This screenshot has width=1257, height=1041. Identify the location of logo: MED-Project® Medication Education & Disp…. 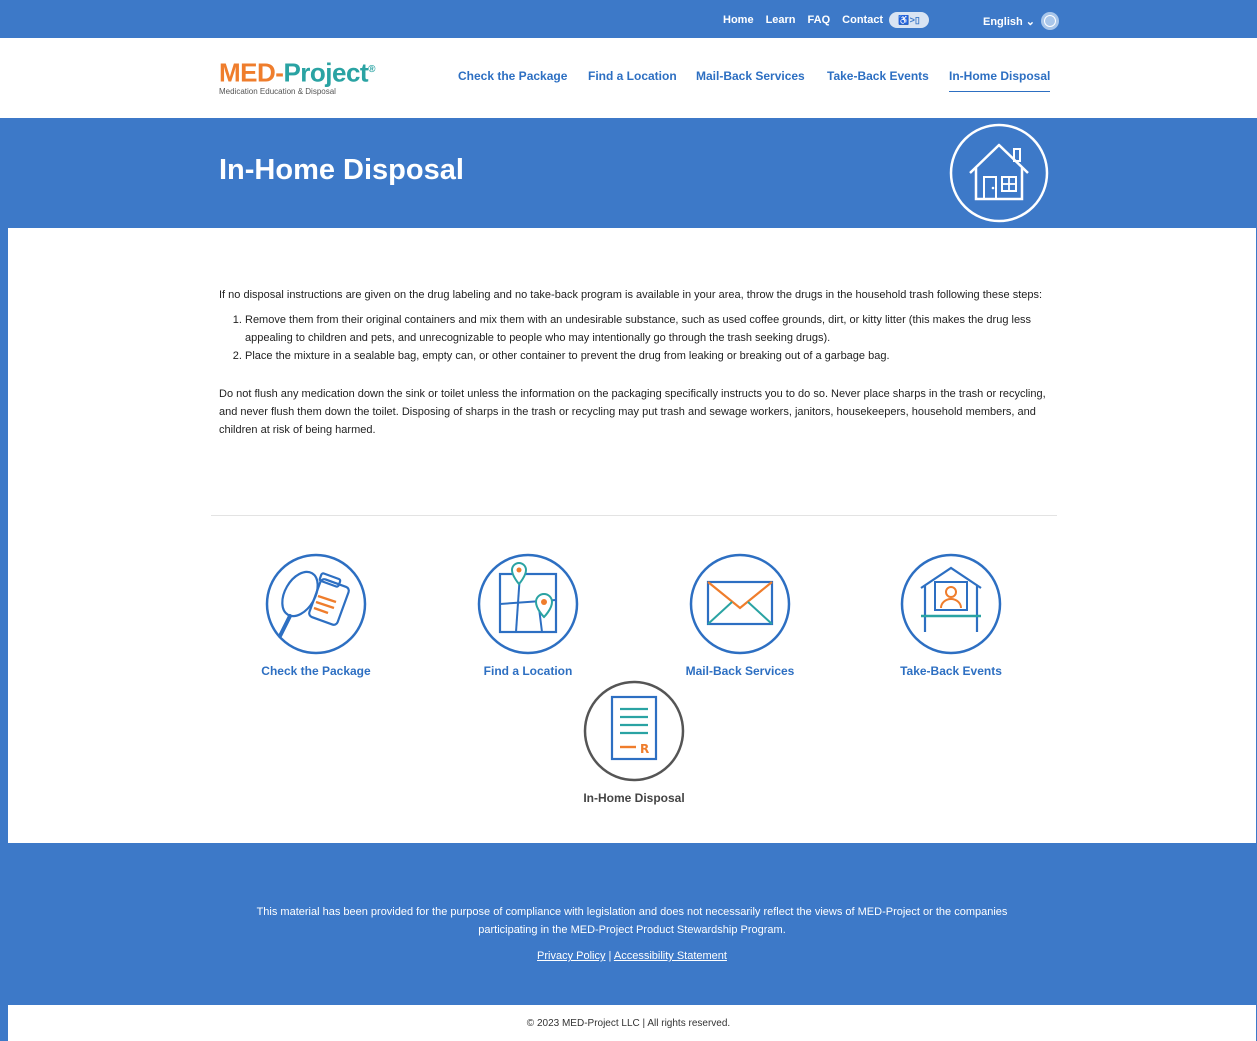
(297, 76).